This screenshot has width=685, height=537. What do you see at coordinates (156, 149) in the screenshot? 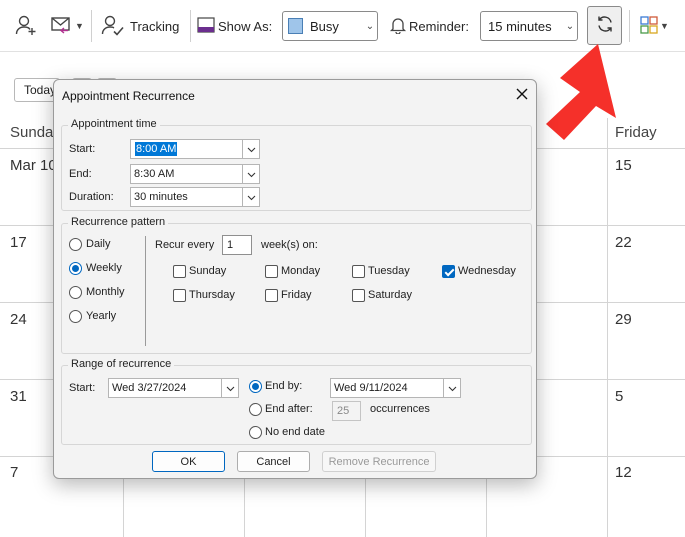
I see `start-time-value: 8:00 AM` at bounding box center [156, 149].